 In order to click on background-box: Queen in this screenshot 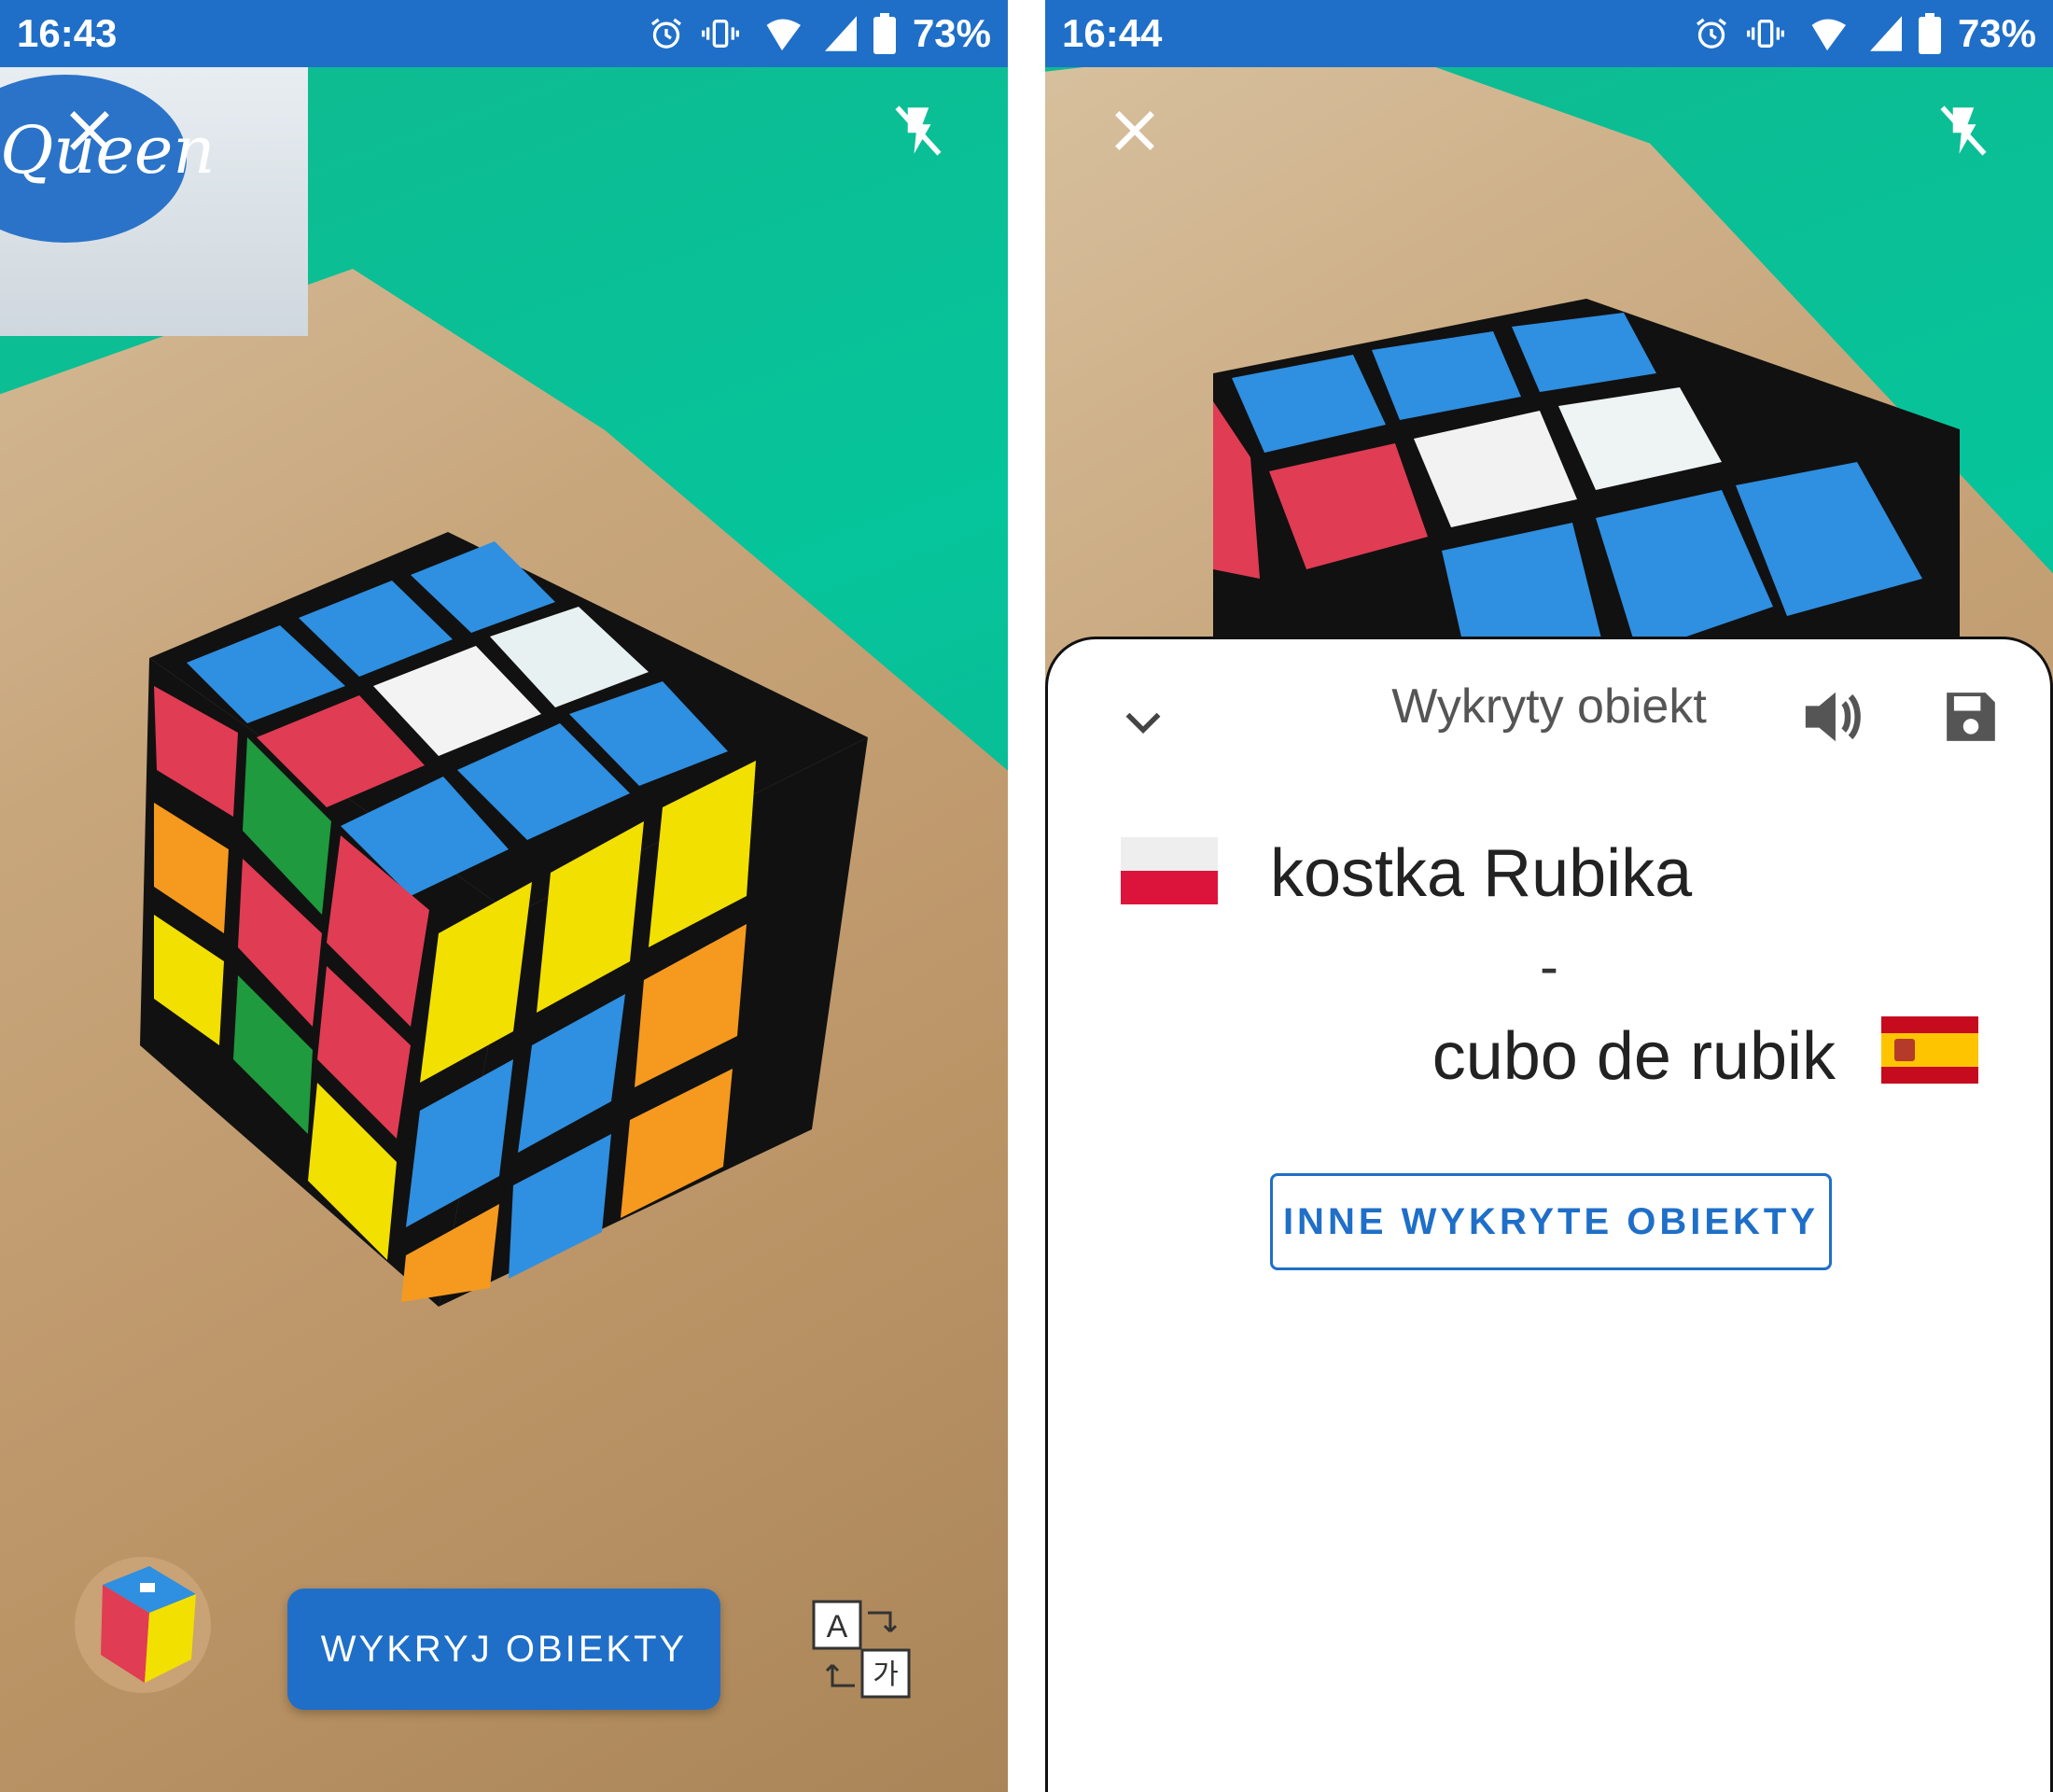, I will do `click(154, 196)`.